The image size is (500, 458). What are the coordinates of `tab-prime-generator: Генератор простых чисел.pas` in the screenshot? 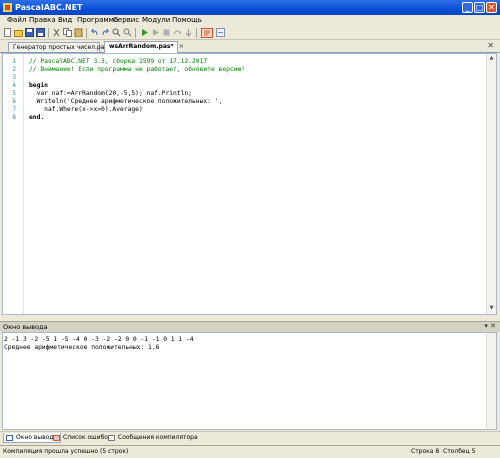 It's located at (58, 47).